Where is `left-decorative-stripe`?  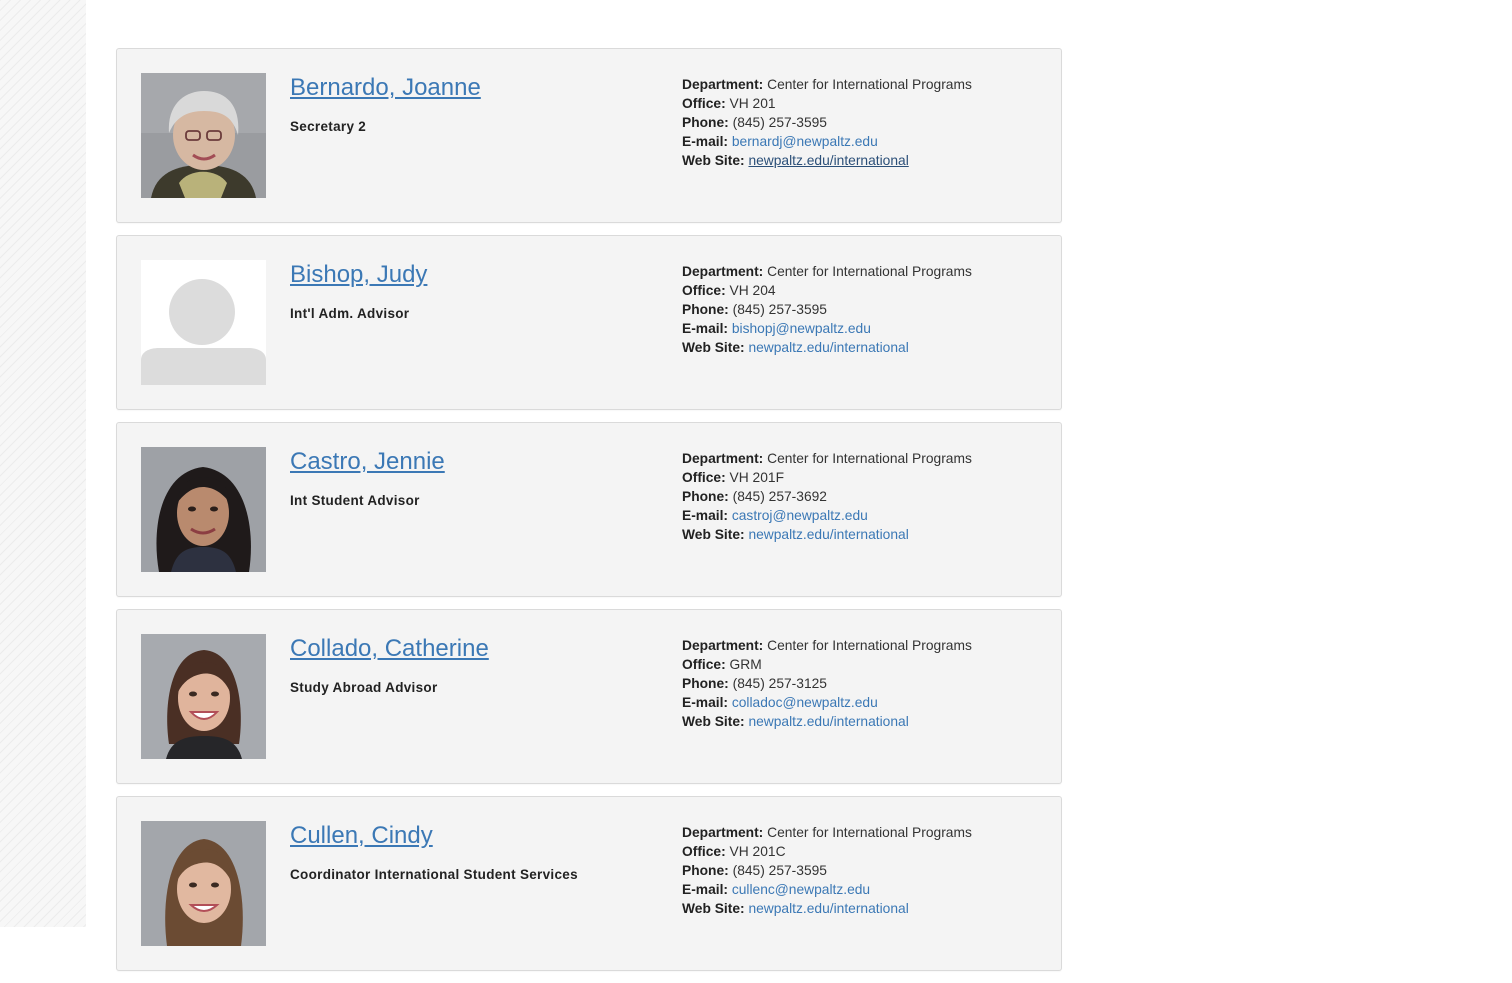
left-decorative-stripe is located at coordinates (43, 463).